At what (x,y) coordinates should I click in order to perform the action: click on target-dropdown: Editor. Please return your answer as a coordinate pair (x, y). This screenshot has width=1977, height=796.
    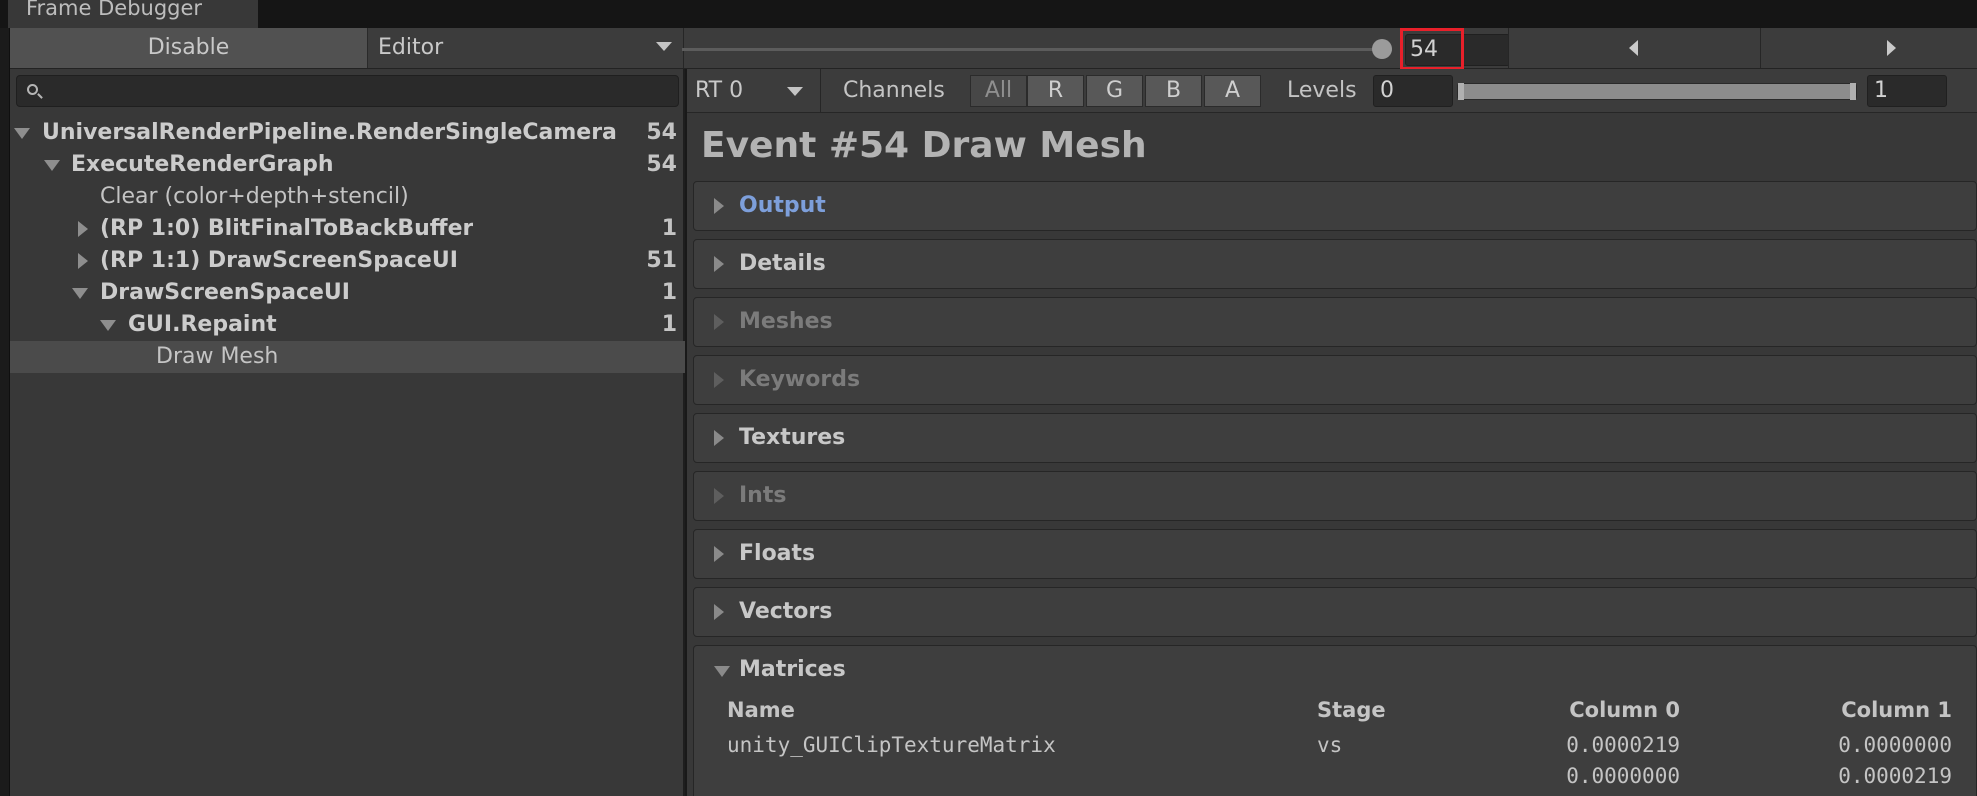
    Looking at the image, I should click on (527, 48).